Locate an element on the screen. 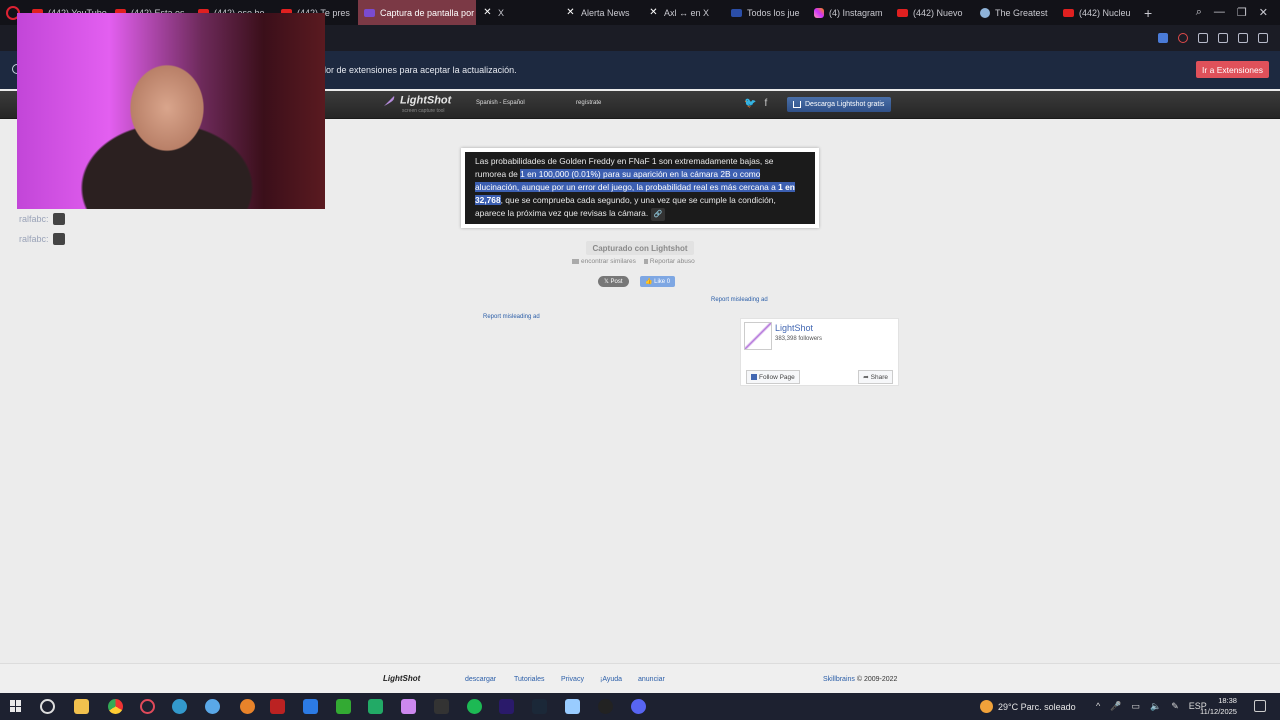 The width and height of the screenshot is (1280, 720). lightshot-logo: LightShot is located at coordinates (417, 100).